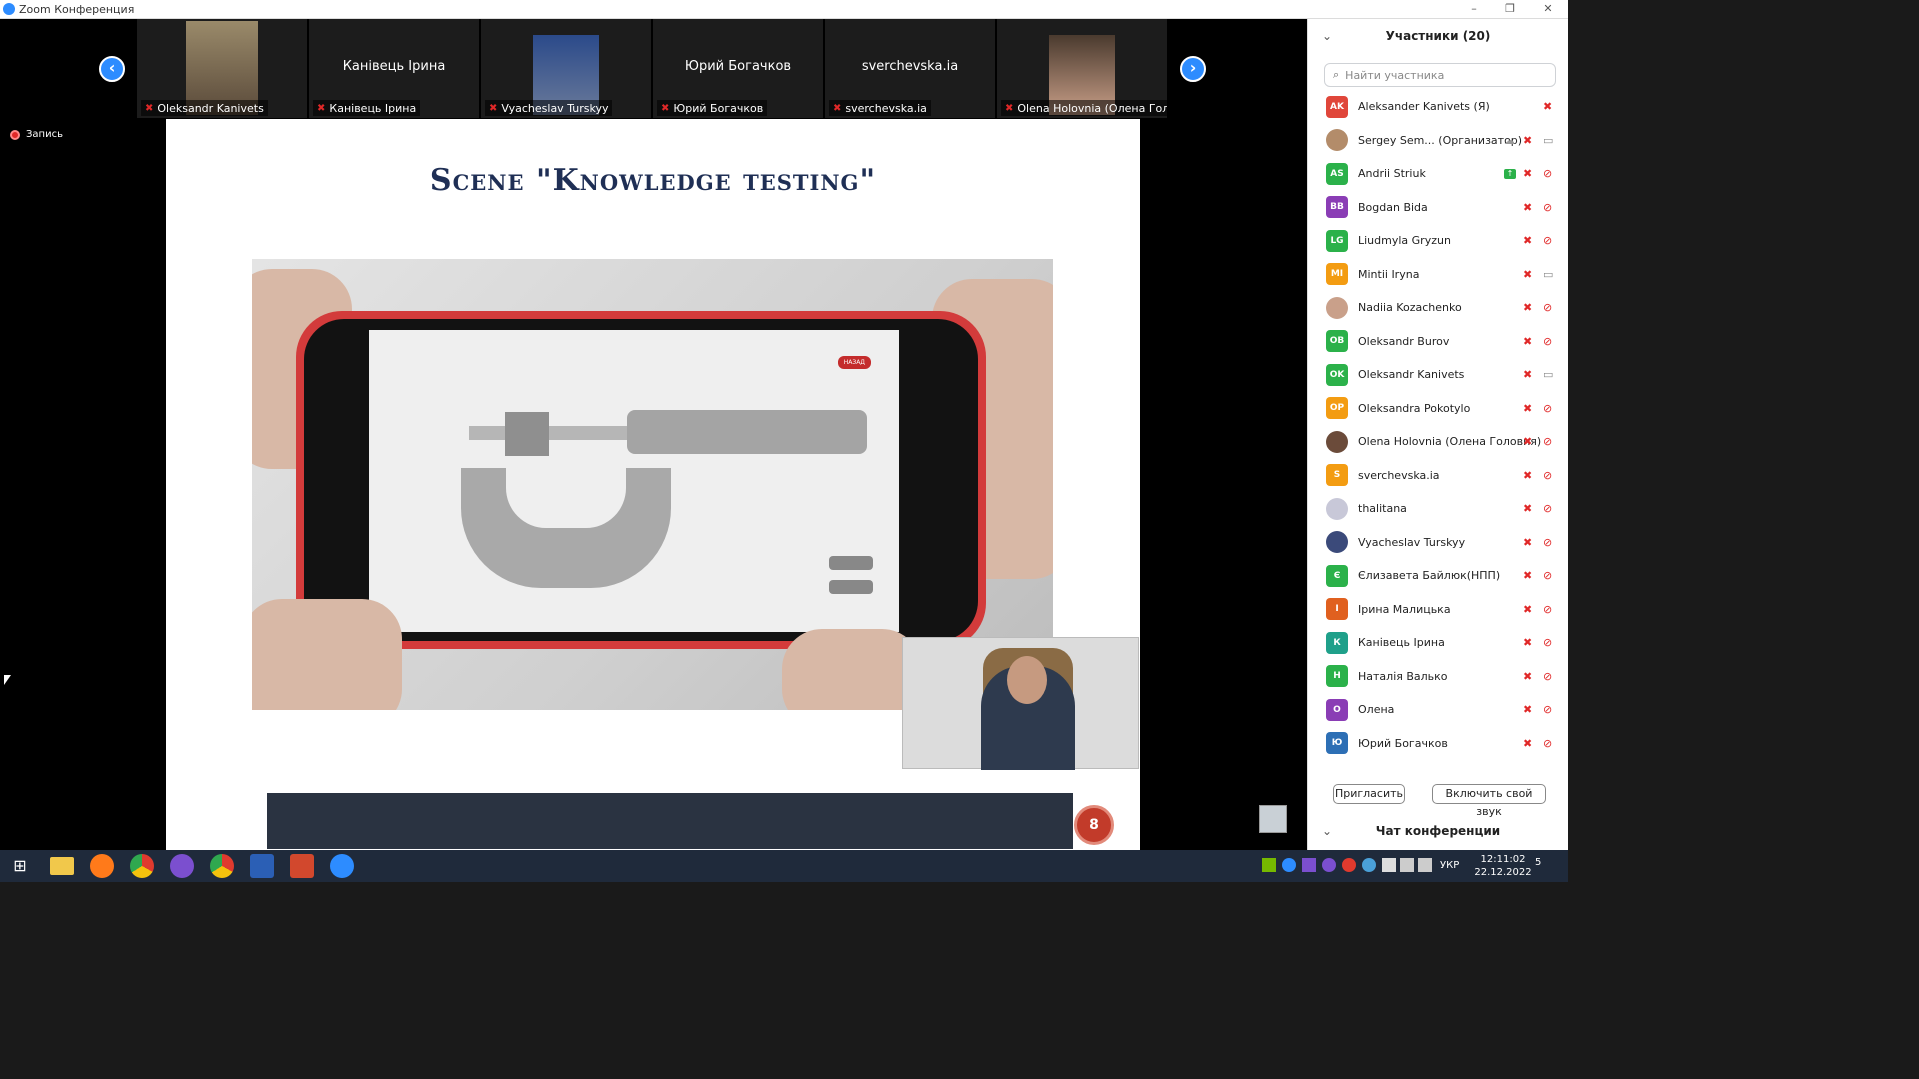  I want to click on view-thumbnail-icon, so click(1273, 819).